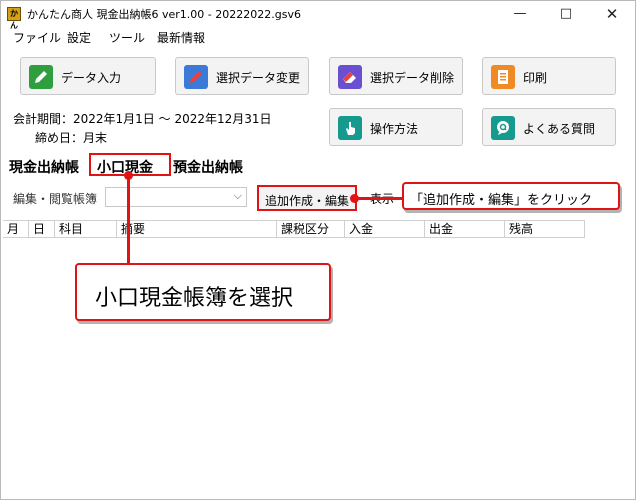 Image resolution: width=636 pixels, height=500 pixels. I want to click on menu-file: ファイル, so click(37, 37).